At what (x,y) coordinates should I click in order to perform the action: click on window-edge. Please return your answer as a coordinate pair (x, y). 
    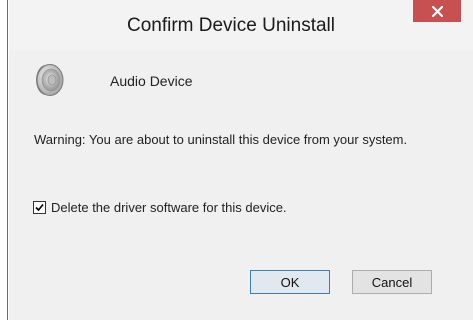
    Looking at the image, I should click on (7, 160).